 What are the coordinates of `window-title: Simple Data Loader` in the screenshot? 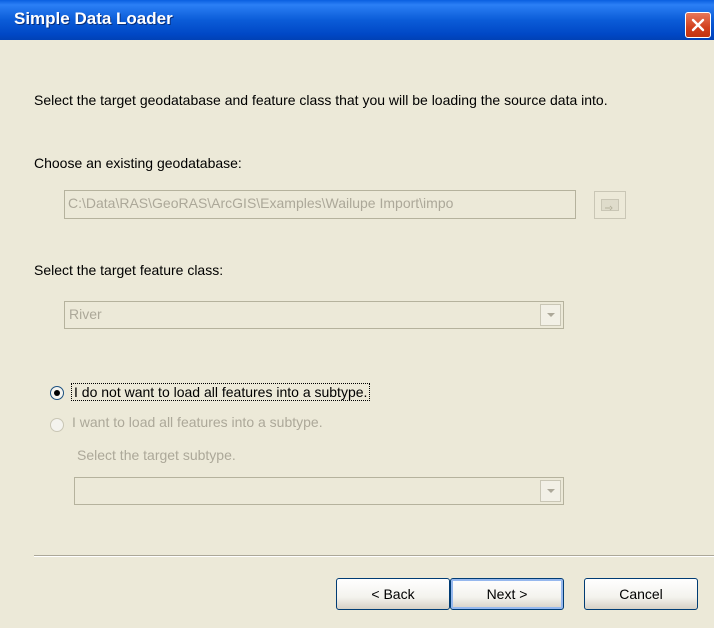 It's located at (93, 18).